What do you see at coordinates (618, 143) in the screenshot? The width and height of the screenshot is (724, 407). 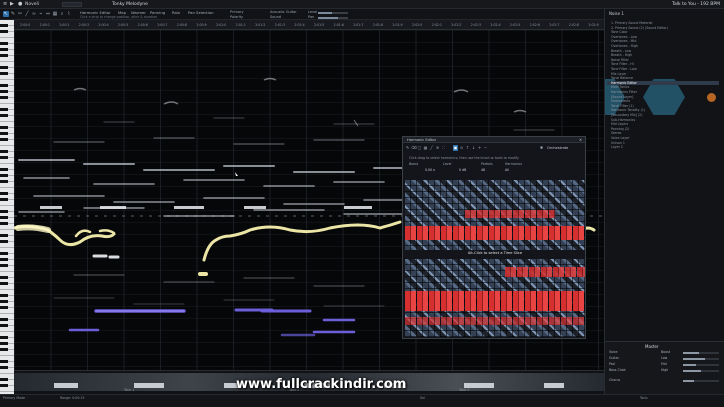 I see `layer-list-item: Unison 1` at bounding box center [618, 143].